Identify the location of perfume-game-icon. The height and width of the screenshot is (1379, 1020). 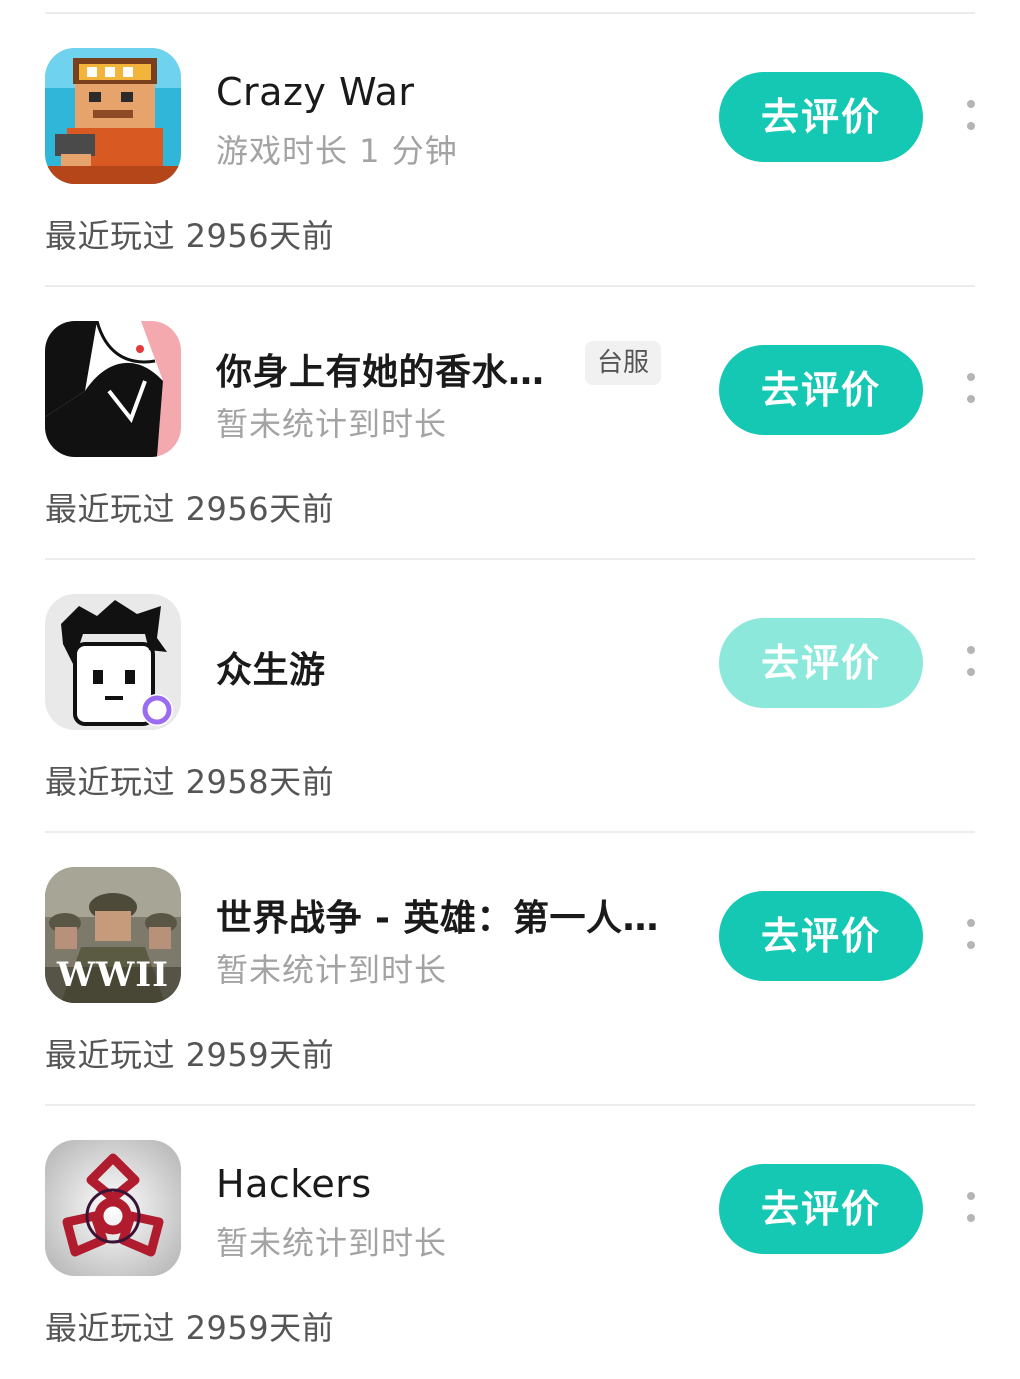
(113, 389).